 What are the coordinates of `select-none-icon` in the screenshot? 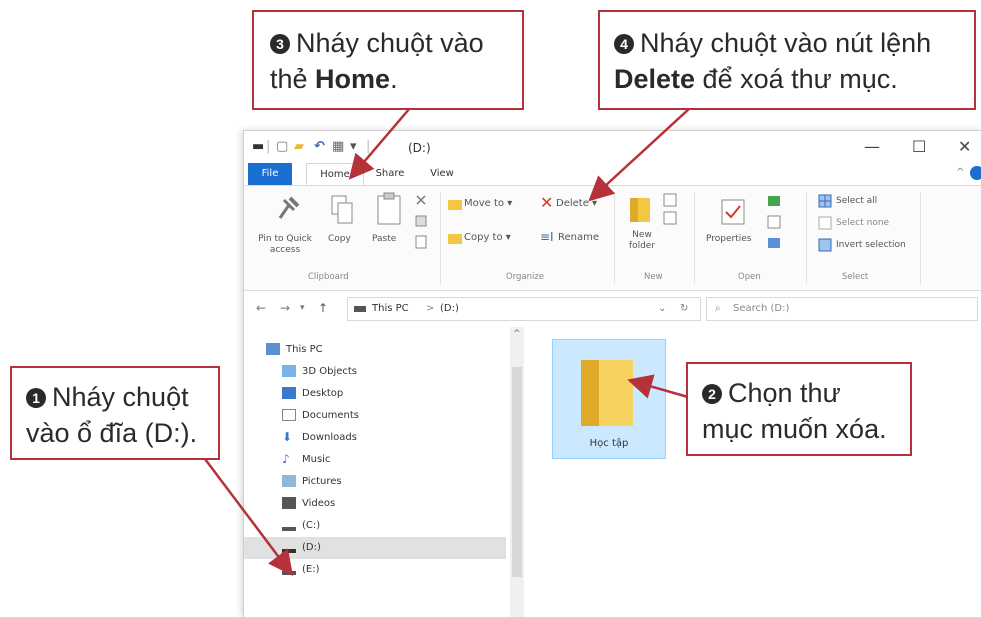 It's located at (825, 223).